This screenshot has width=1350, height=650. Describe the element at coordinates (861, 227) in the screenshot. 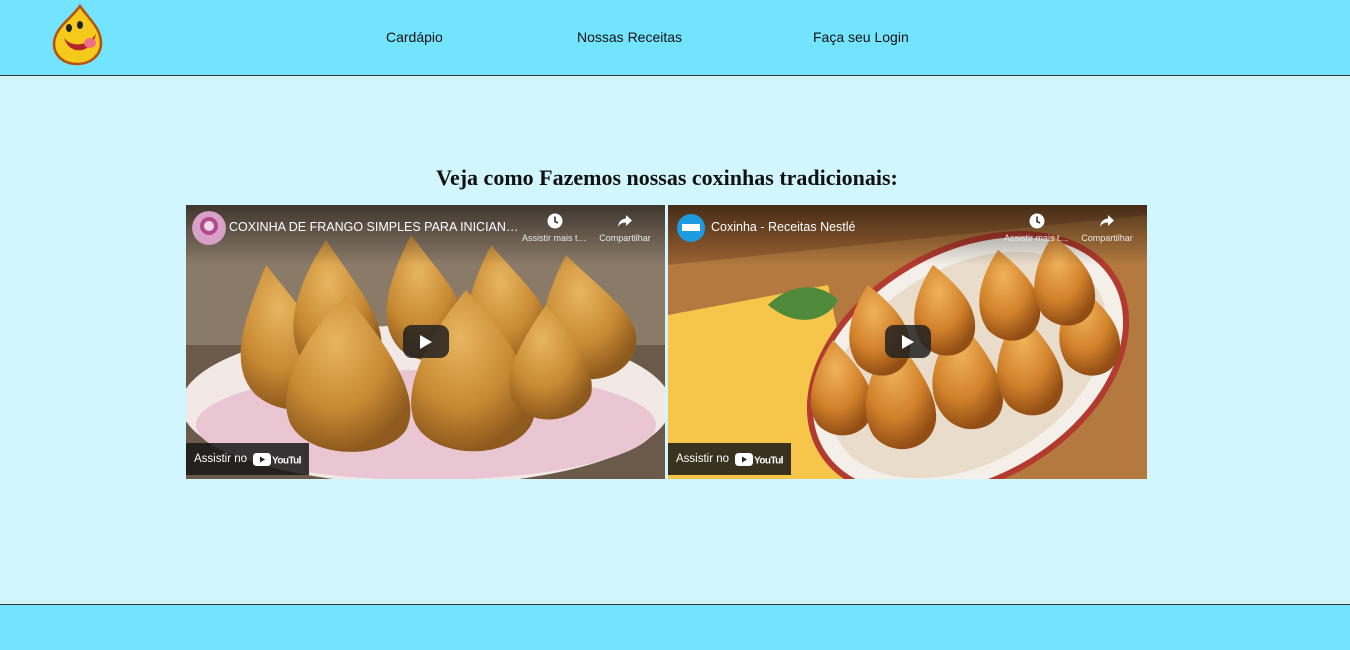

I see `video-title: Coxinha - Receitas Nestlé` at that location.